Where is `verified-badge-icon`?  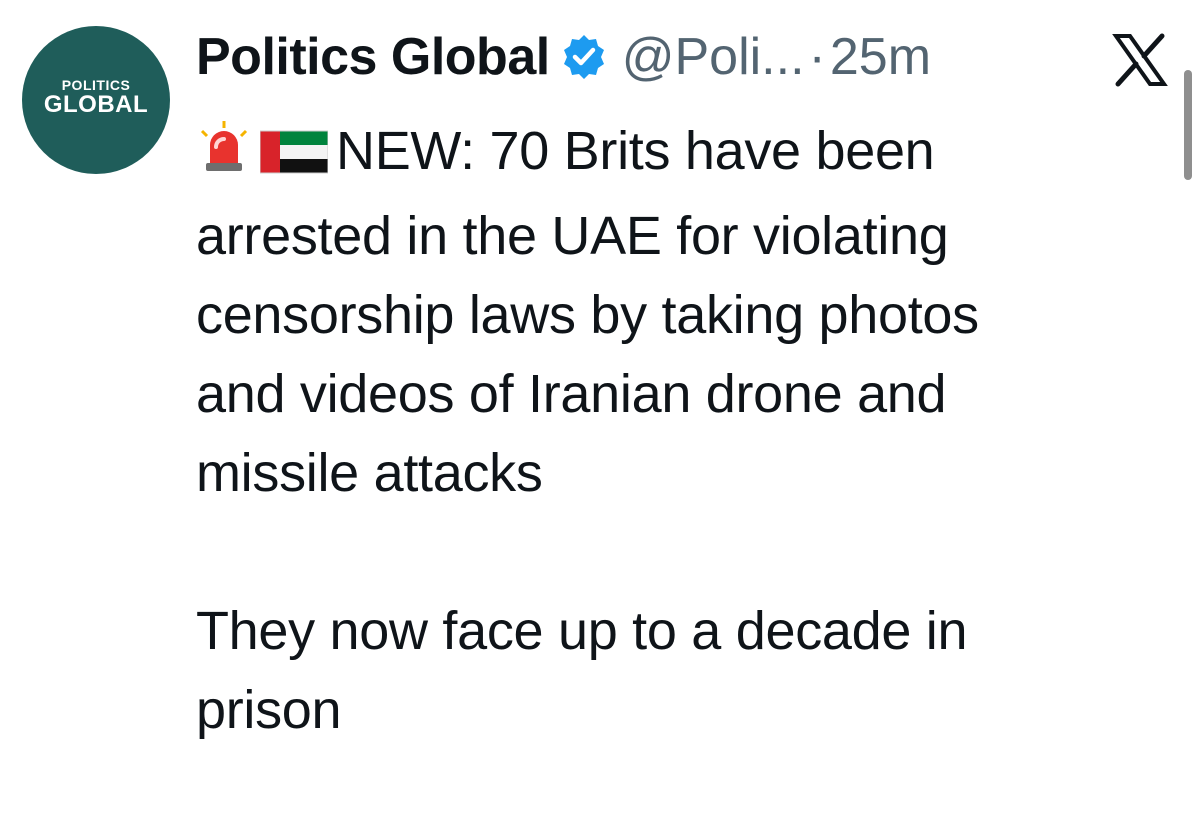 verified-badge-icon is located at coordinates (584, 57).